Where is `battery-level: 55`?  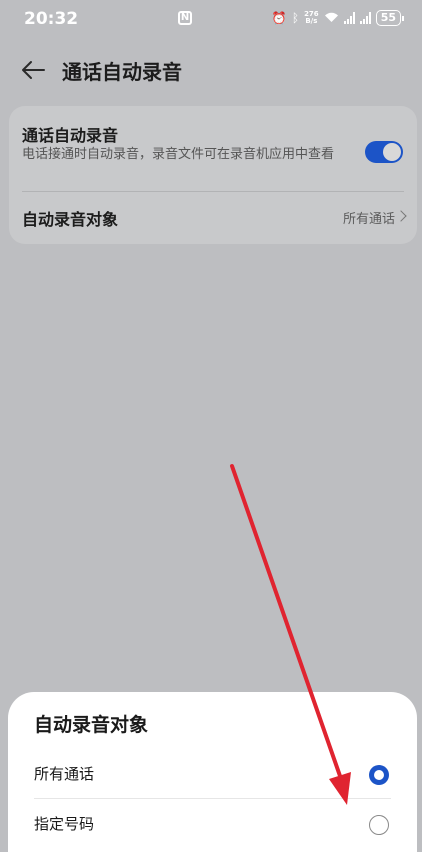
battery-level: 55 is located at coordinates (388, 18).